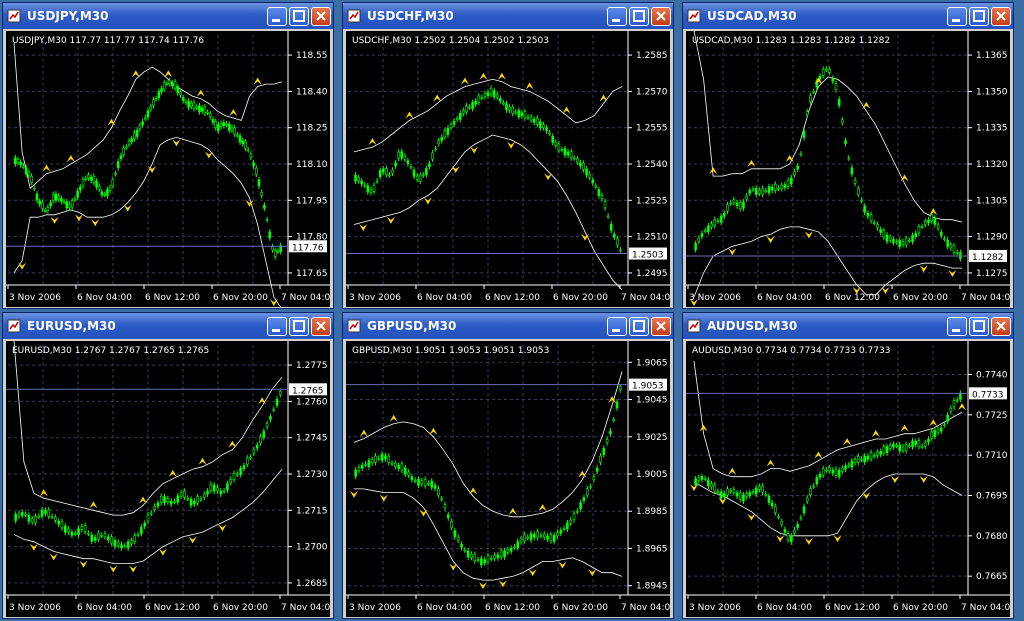 The image size is (1024, 621). What do you see at coordinates (168, 16) in the screenshot?
I see `title-bar: USDJPY,M30` at bounding box center [168, 16].